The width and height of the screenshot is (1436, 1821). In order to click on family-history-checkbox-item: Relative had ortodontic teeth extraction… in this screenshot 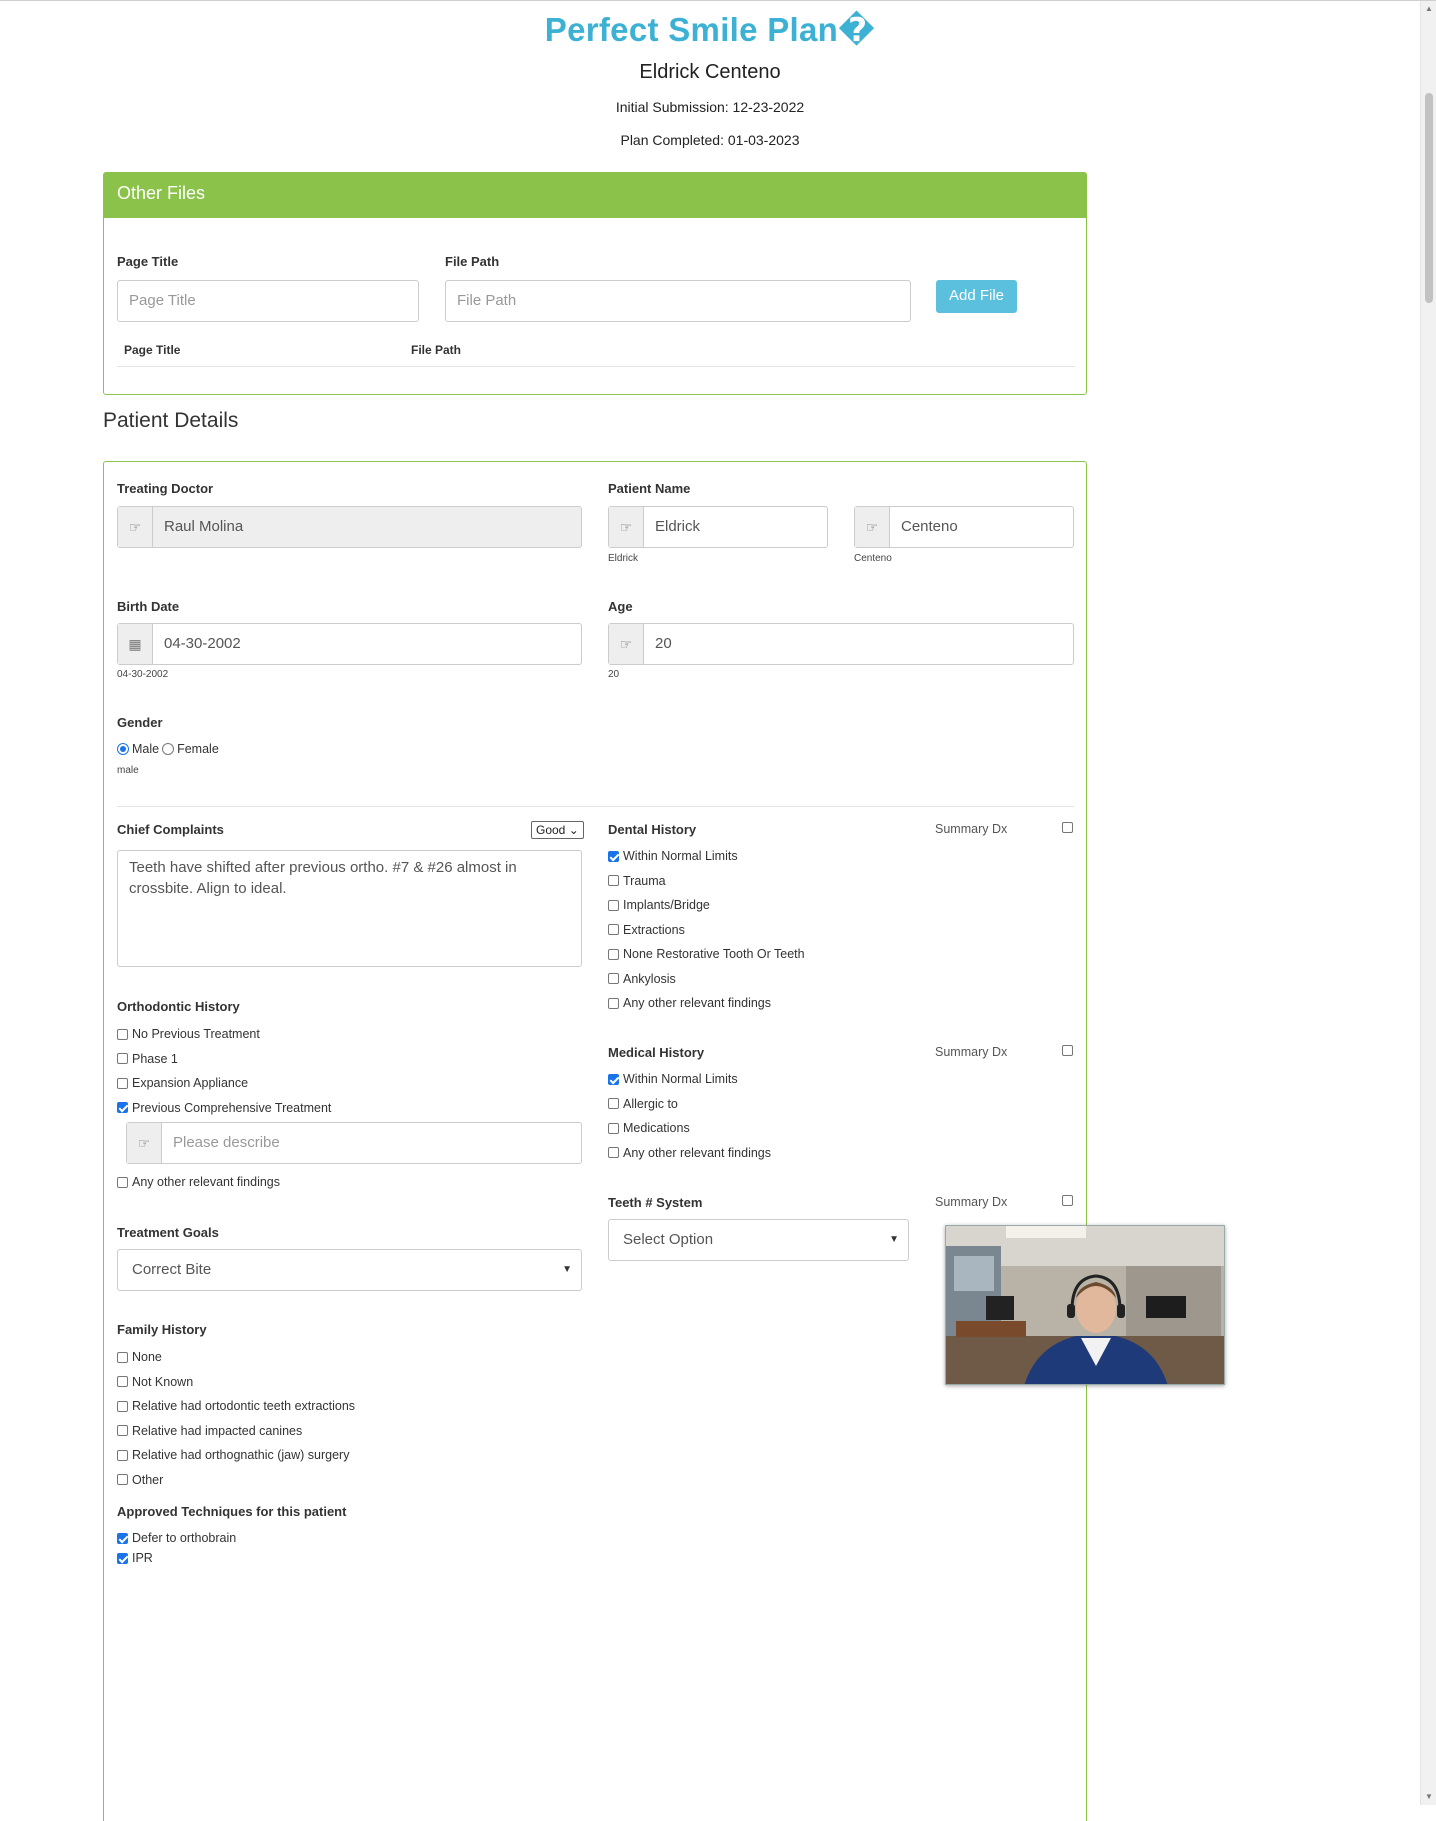, I will do `click(236, 1406)`.